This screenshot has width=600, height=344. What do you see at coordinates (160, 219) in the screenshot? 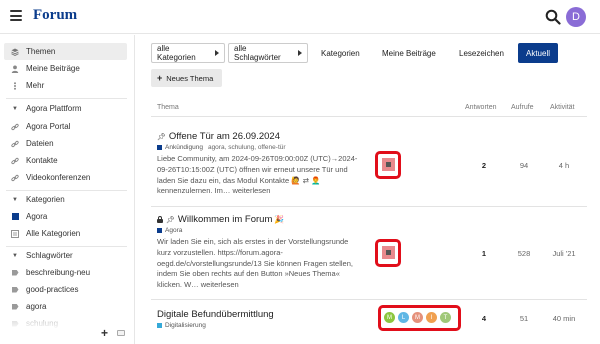
I see `lock-icon` at bounding box center [160, 219].